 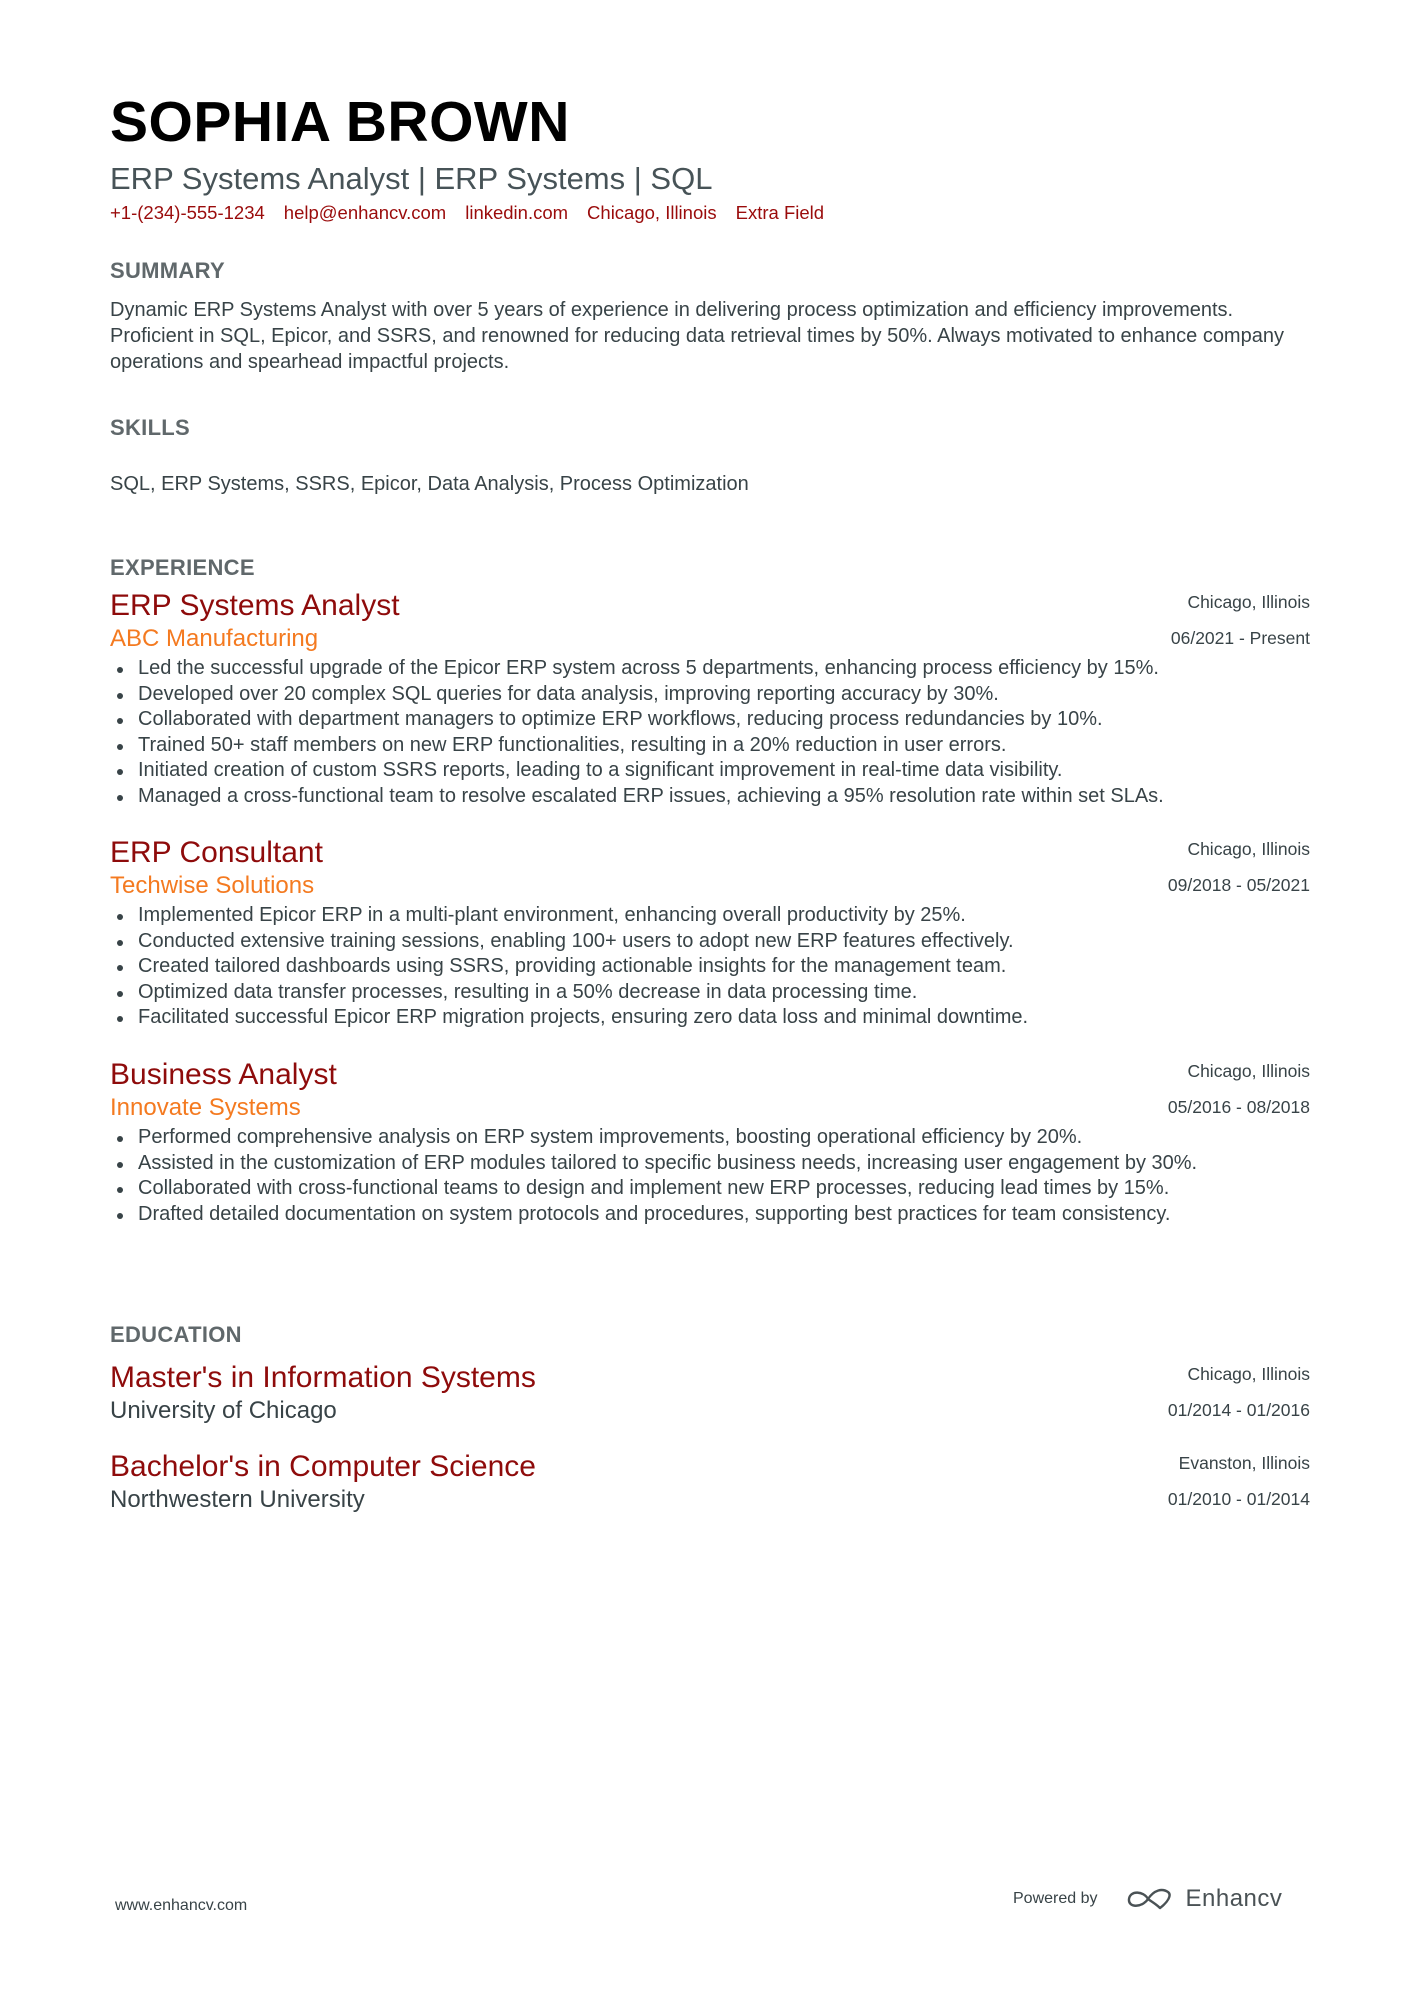 I want to click on education-heading: EDUCATION, so click(x=176, y=1334).